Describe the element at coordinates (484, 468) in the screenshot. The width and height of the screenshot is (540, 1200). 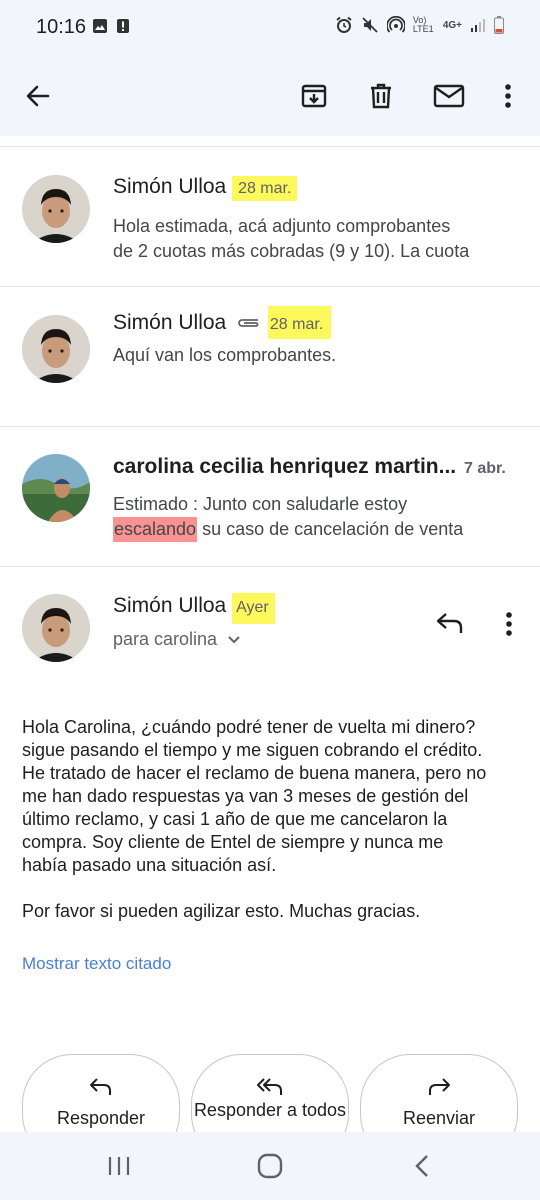
I see `message-date: 7 abr.` at that location.